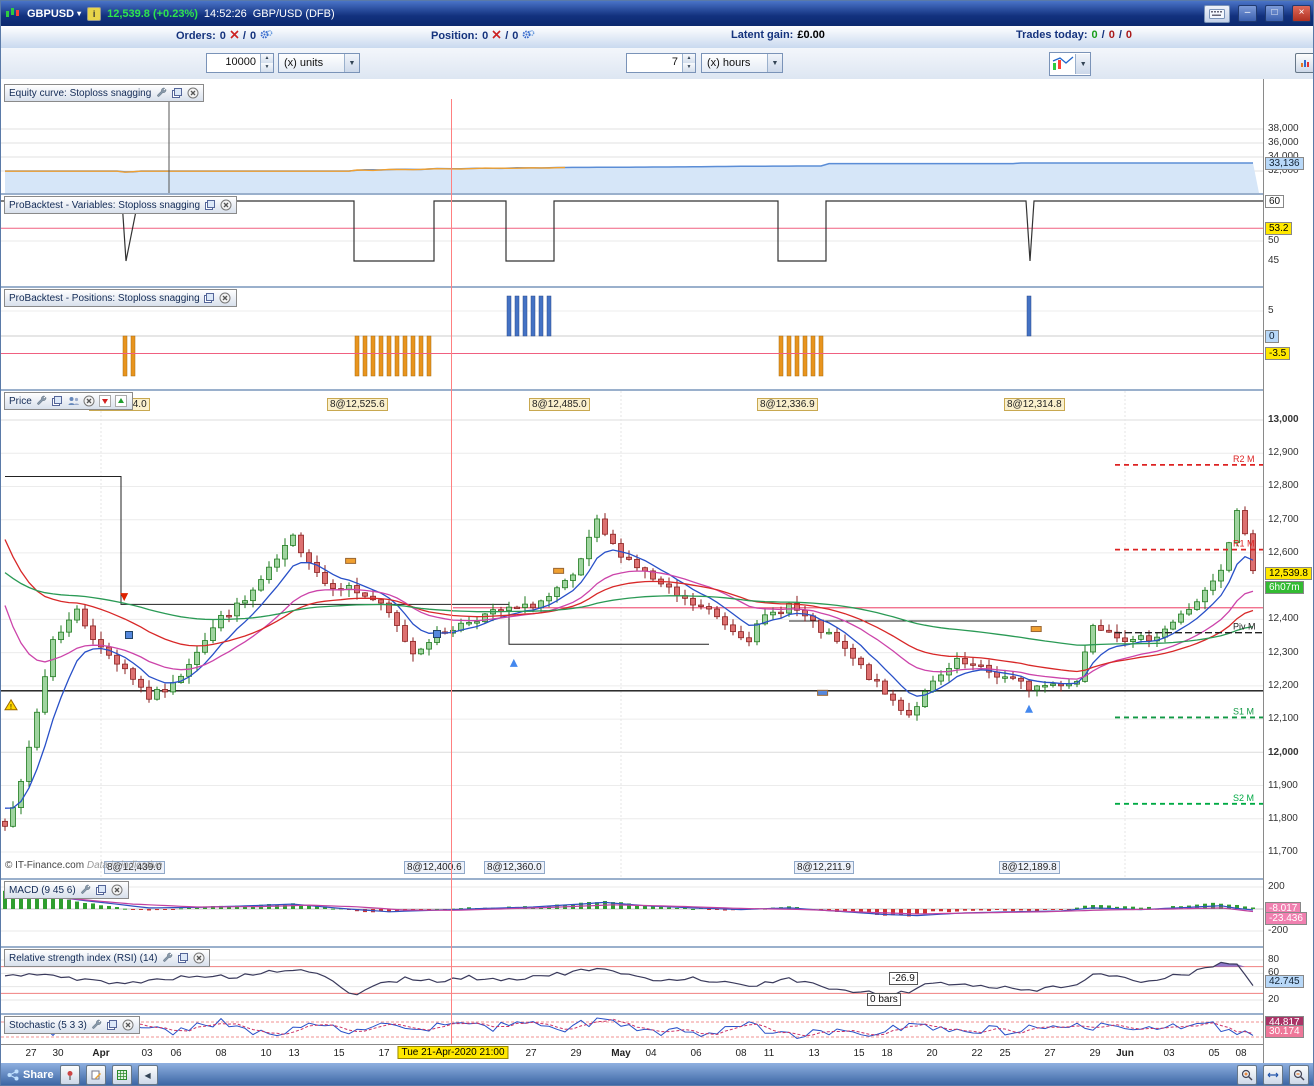  What do you see at coordinates (319, 63) in the screenshot?
I see `units-dropdown: (x) units ▼` at bounding box center [319, 63].